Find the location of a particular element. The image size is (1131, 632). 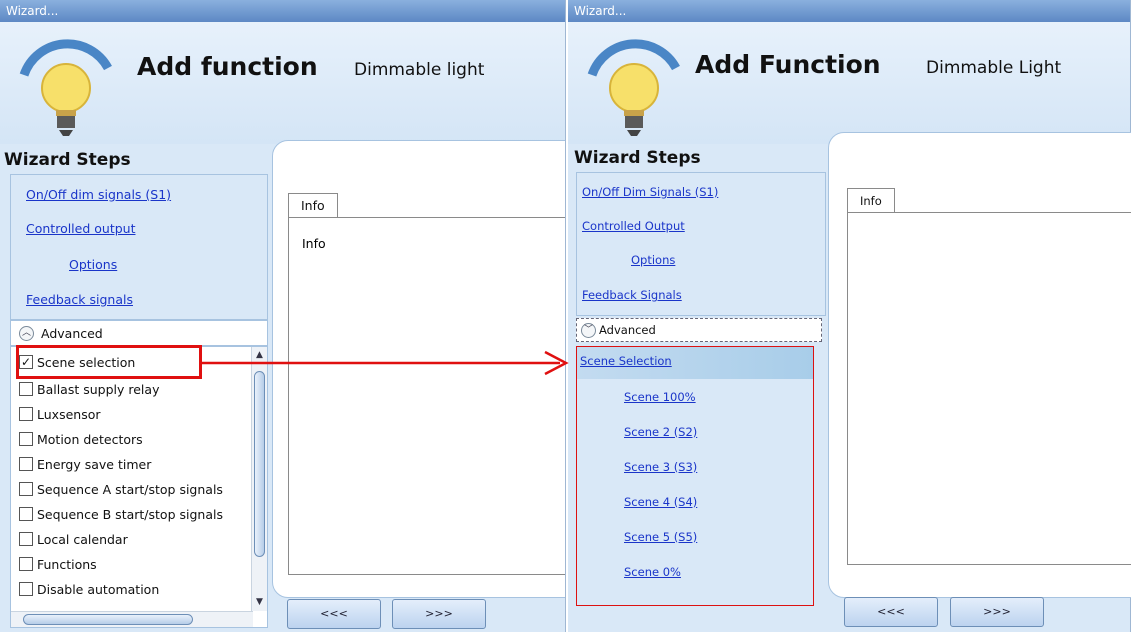

advanced-toggle: ﹀ Advanced is located at coordinates (699, 330).